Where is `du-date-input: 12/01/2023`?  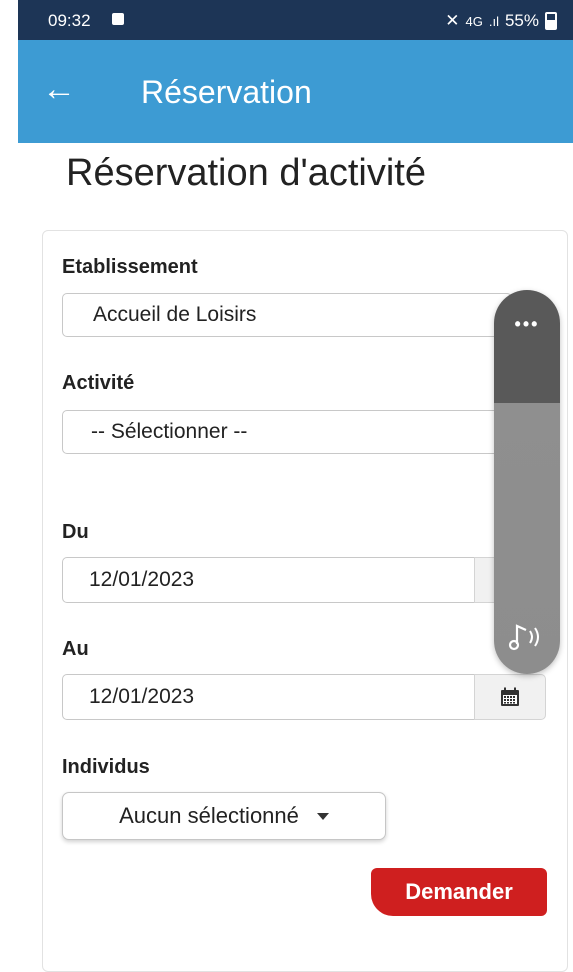
du-date-input: 12/01/2023 is located at coordinates (269, 580).